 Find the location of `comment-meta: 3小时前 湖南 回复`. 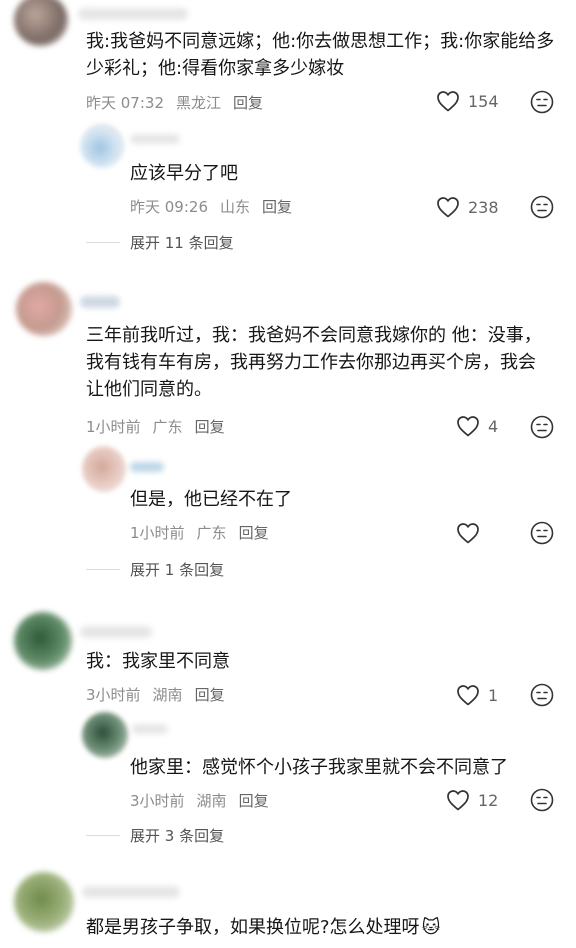

comment-meta: 3小时前 湖南 回复 is located at coordinates (161, 694).